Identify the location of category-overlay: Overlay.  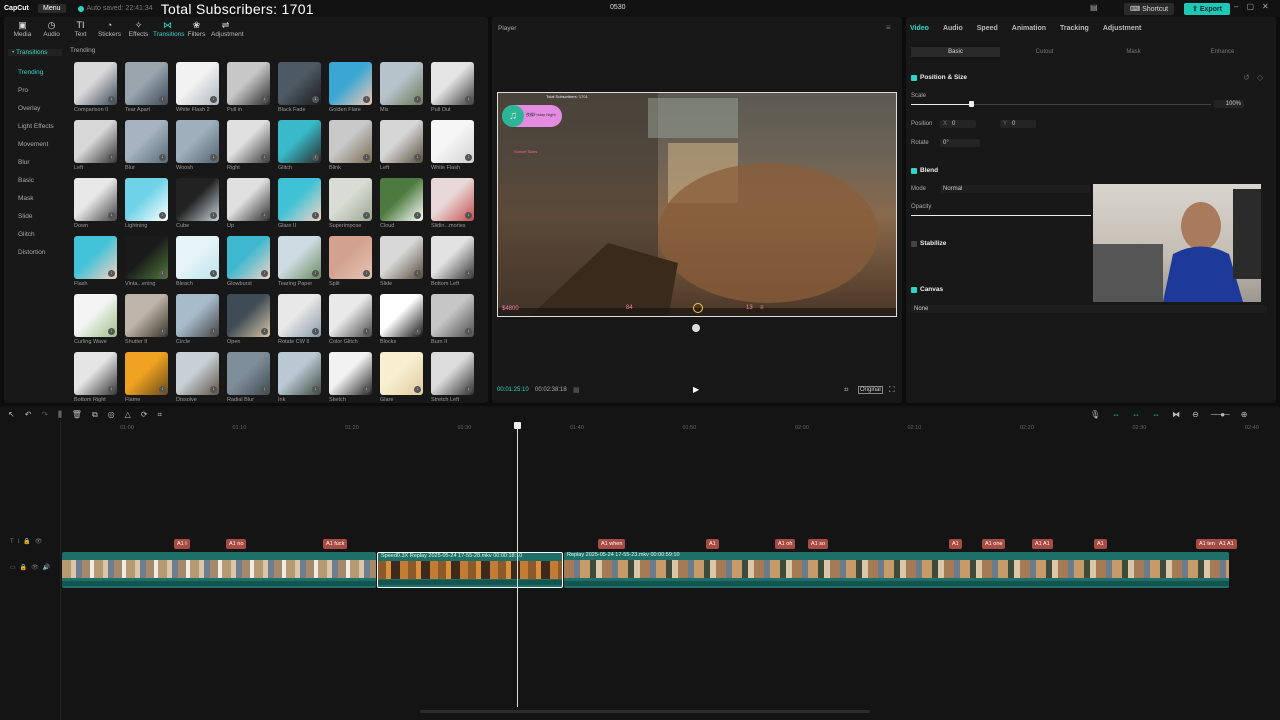
(34, 108).